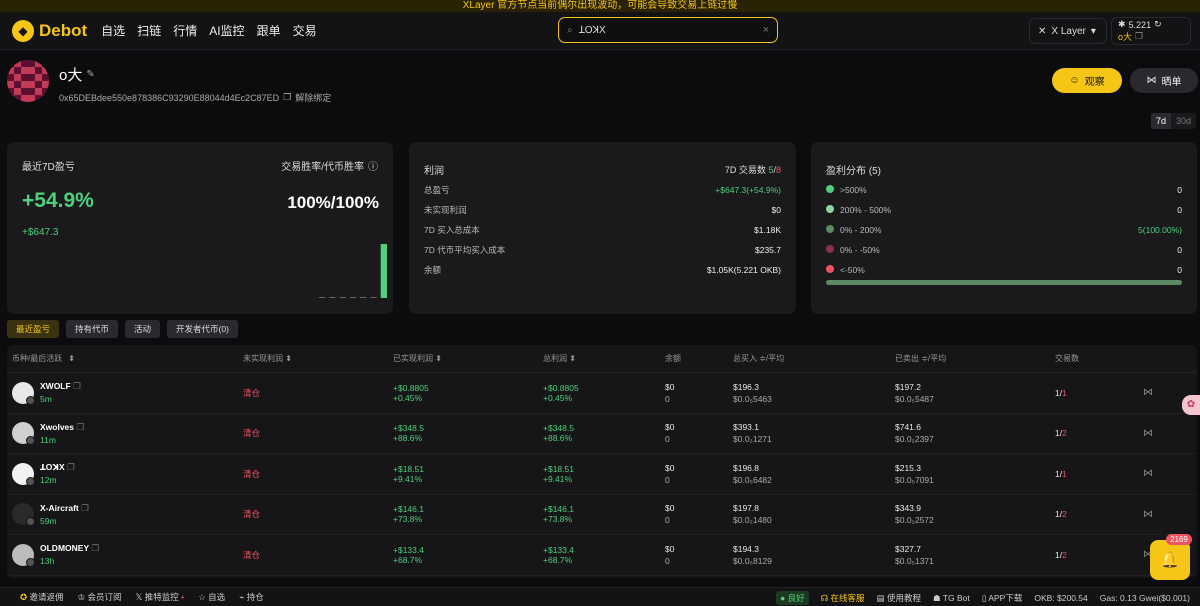 This screenshot has width=1200, height=606. I want to click on info-icon: ⓘ, so click(373, 165).